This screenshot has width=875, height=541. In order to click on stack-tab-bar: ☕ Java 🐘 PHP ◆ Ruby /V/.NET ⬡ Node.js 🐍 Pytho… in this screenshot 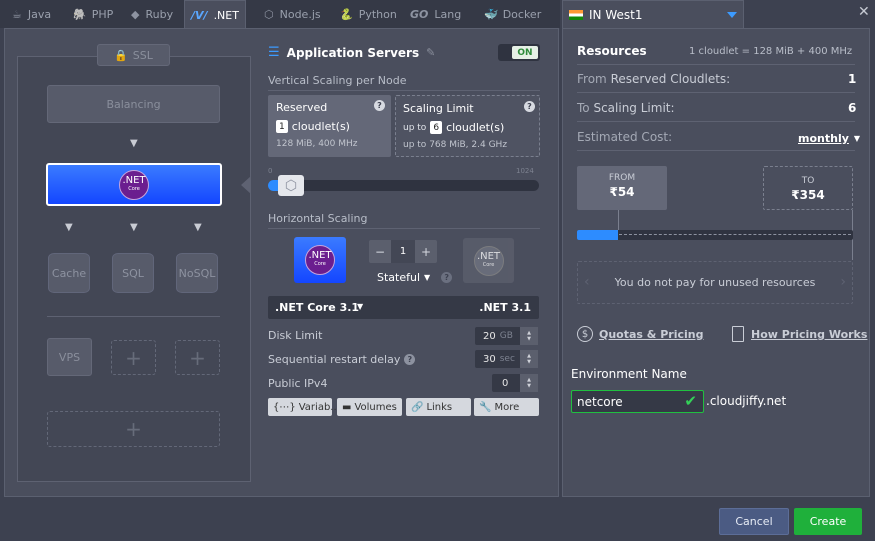, I will do `click(280, 14)`.